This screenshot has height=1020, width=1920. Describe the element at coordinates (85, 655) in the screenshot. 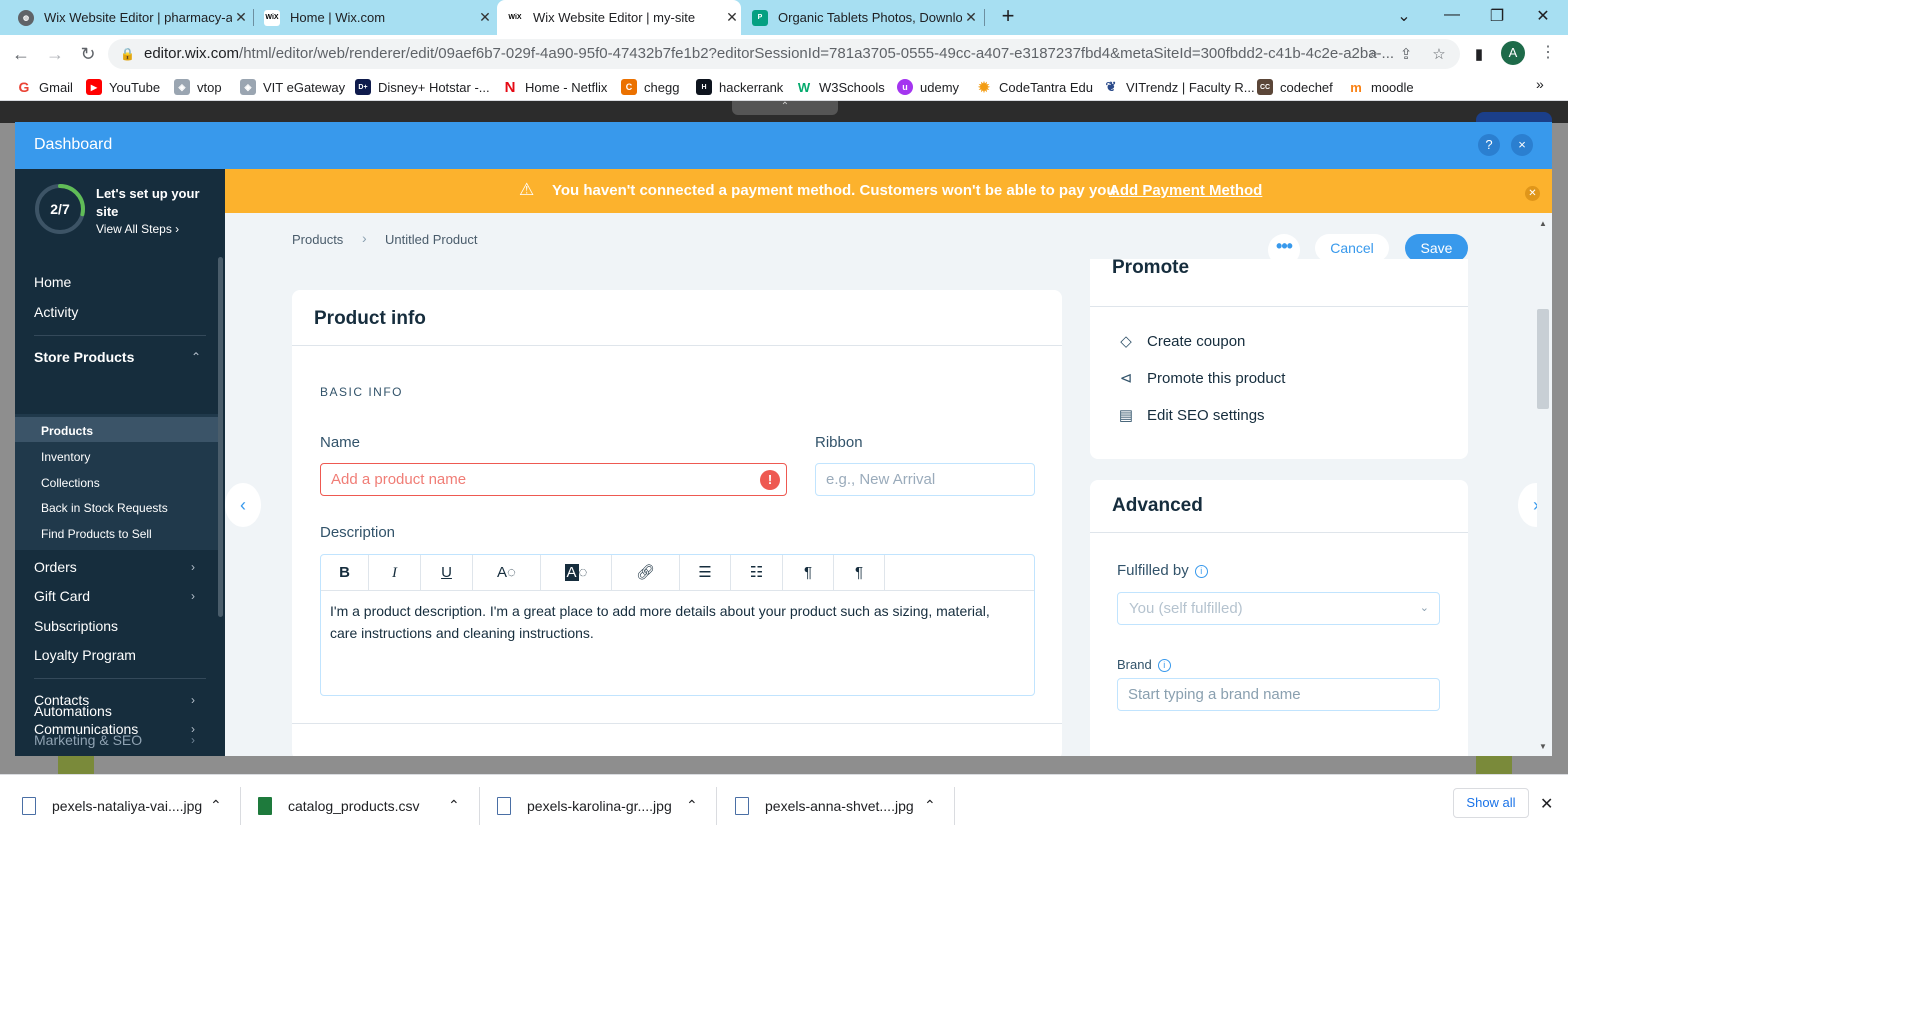

I see `sidebar-item-loyalty: Loyalty Program` at that location.